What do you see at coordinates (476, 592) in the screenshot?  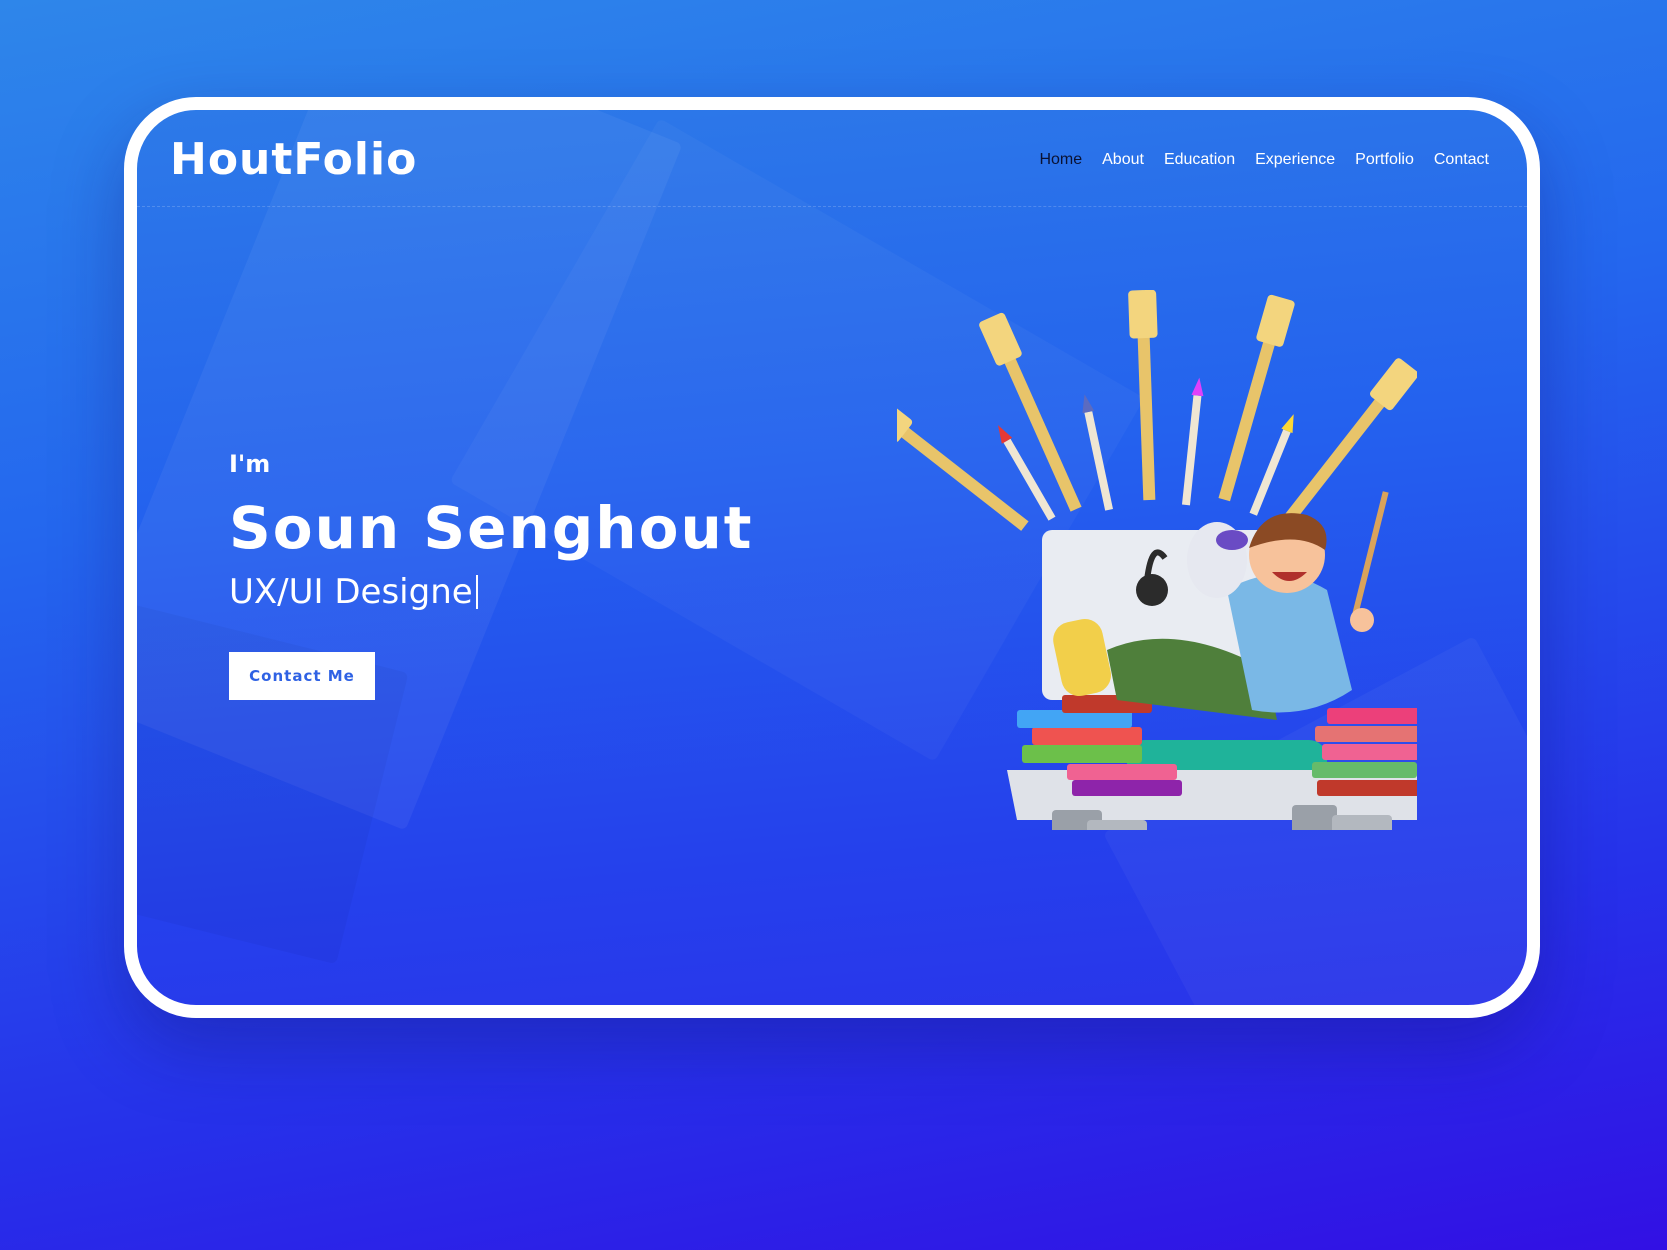 I see `typing-cursor` at bounding box center [476, 592].